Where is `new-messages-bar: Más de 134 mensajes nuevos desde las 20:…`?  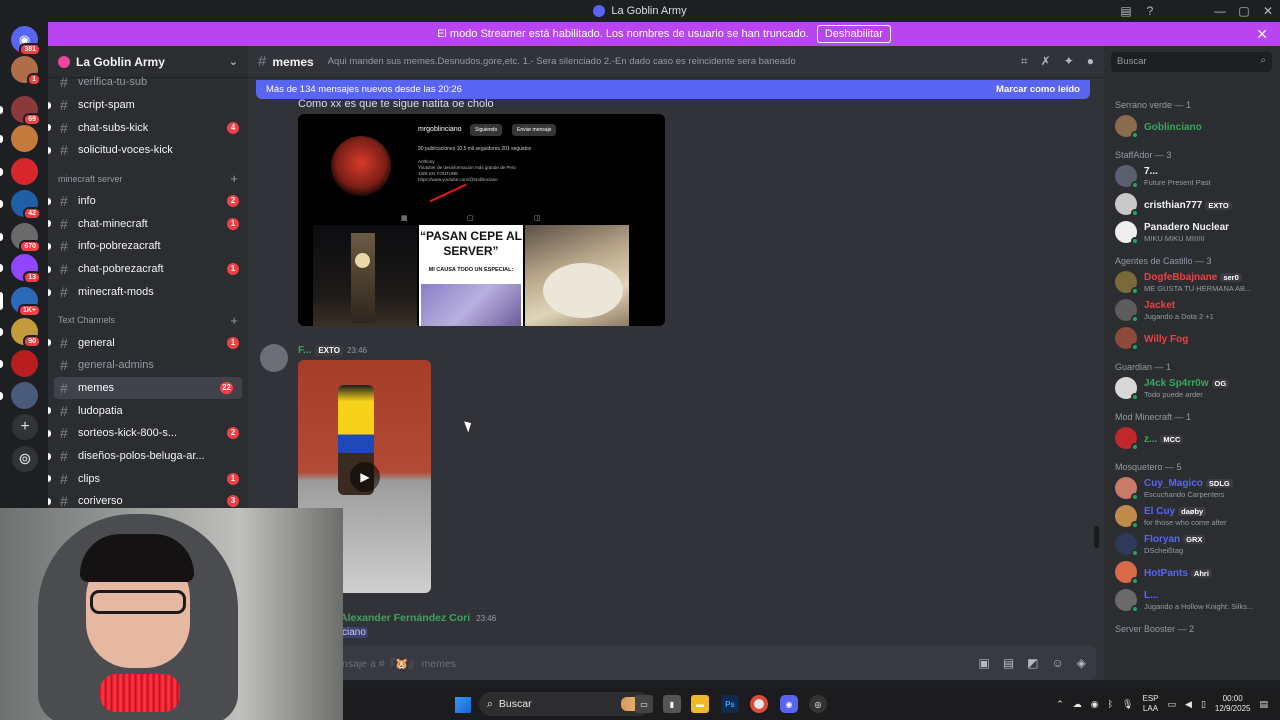 new-messages-bar: Más de 134 mensajes nuevos desde las 20:… is located at coordinates (673, 89).